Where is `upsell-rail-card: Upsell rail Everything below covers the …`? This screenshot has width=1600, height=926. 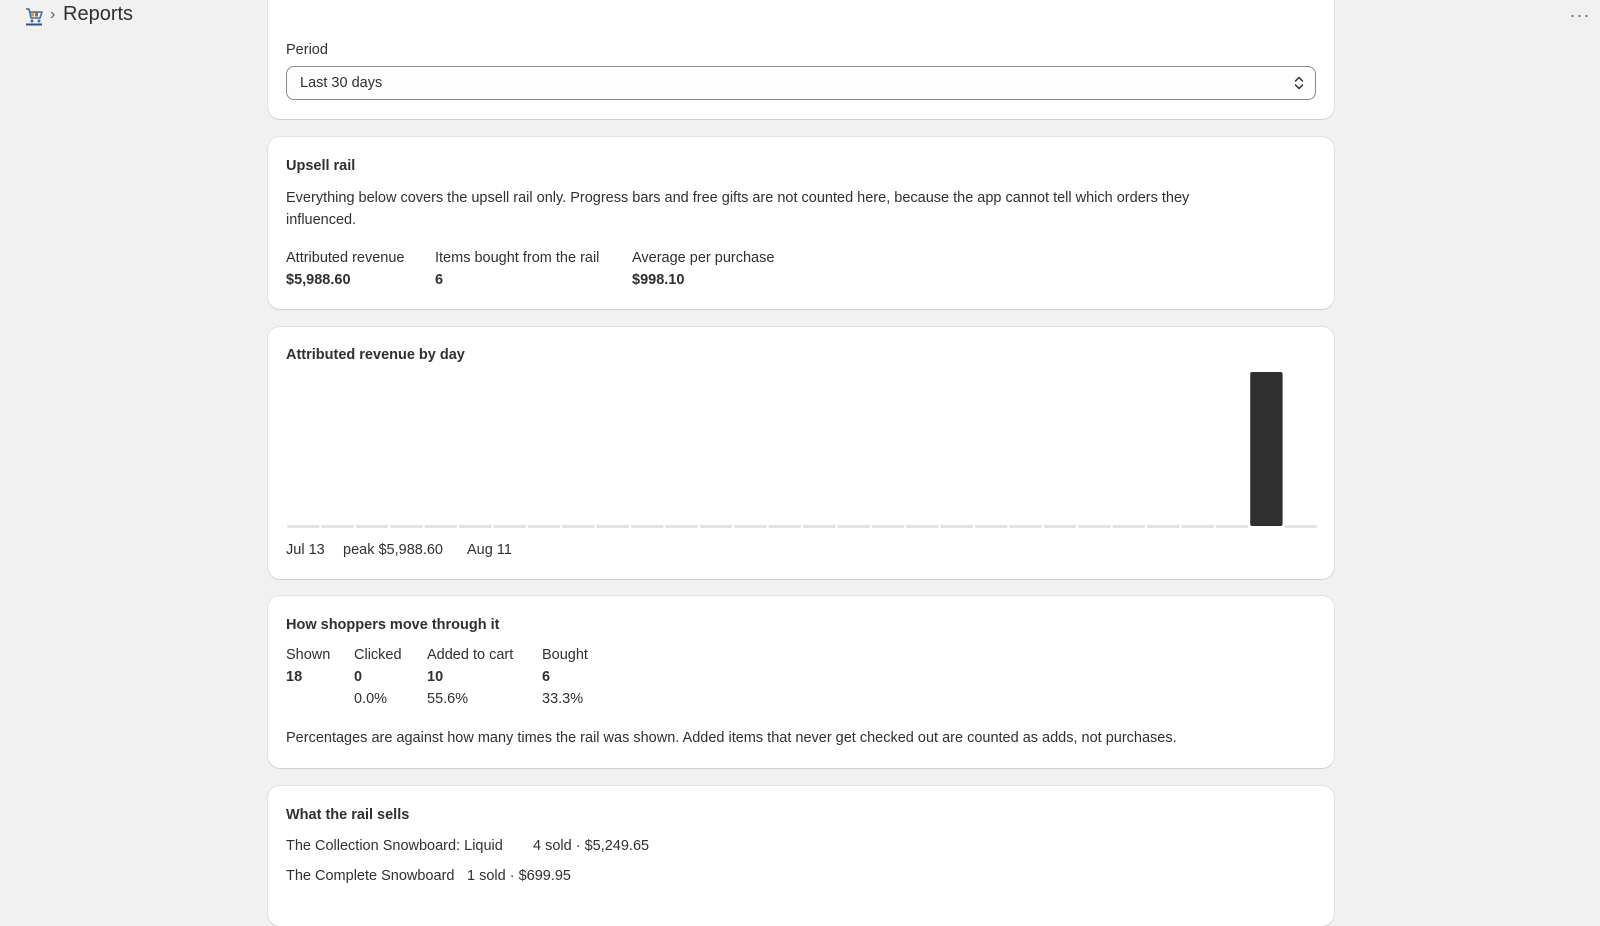
upsell-rail-card: Upsell rail Everything below covers the … is located at coordinates (801, 223).